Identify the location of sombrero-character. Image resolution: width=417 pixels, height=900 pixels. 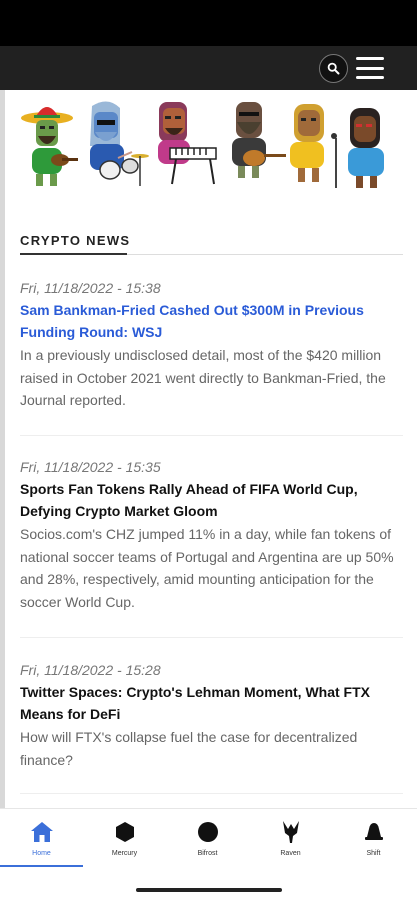
(49, 146).